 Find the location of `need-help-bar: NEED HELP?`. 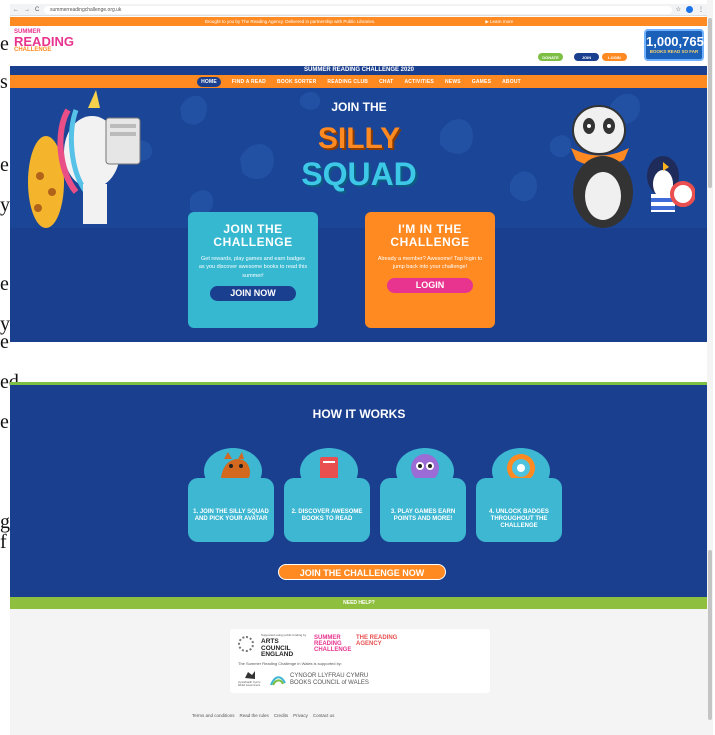

need-help-bar: NEED HELP? is located at coordinates (359, 603).